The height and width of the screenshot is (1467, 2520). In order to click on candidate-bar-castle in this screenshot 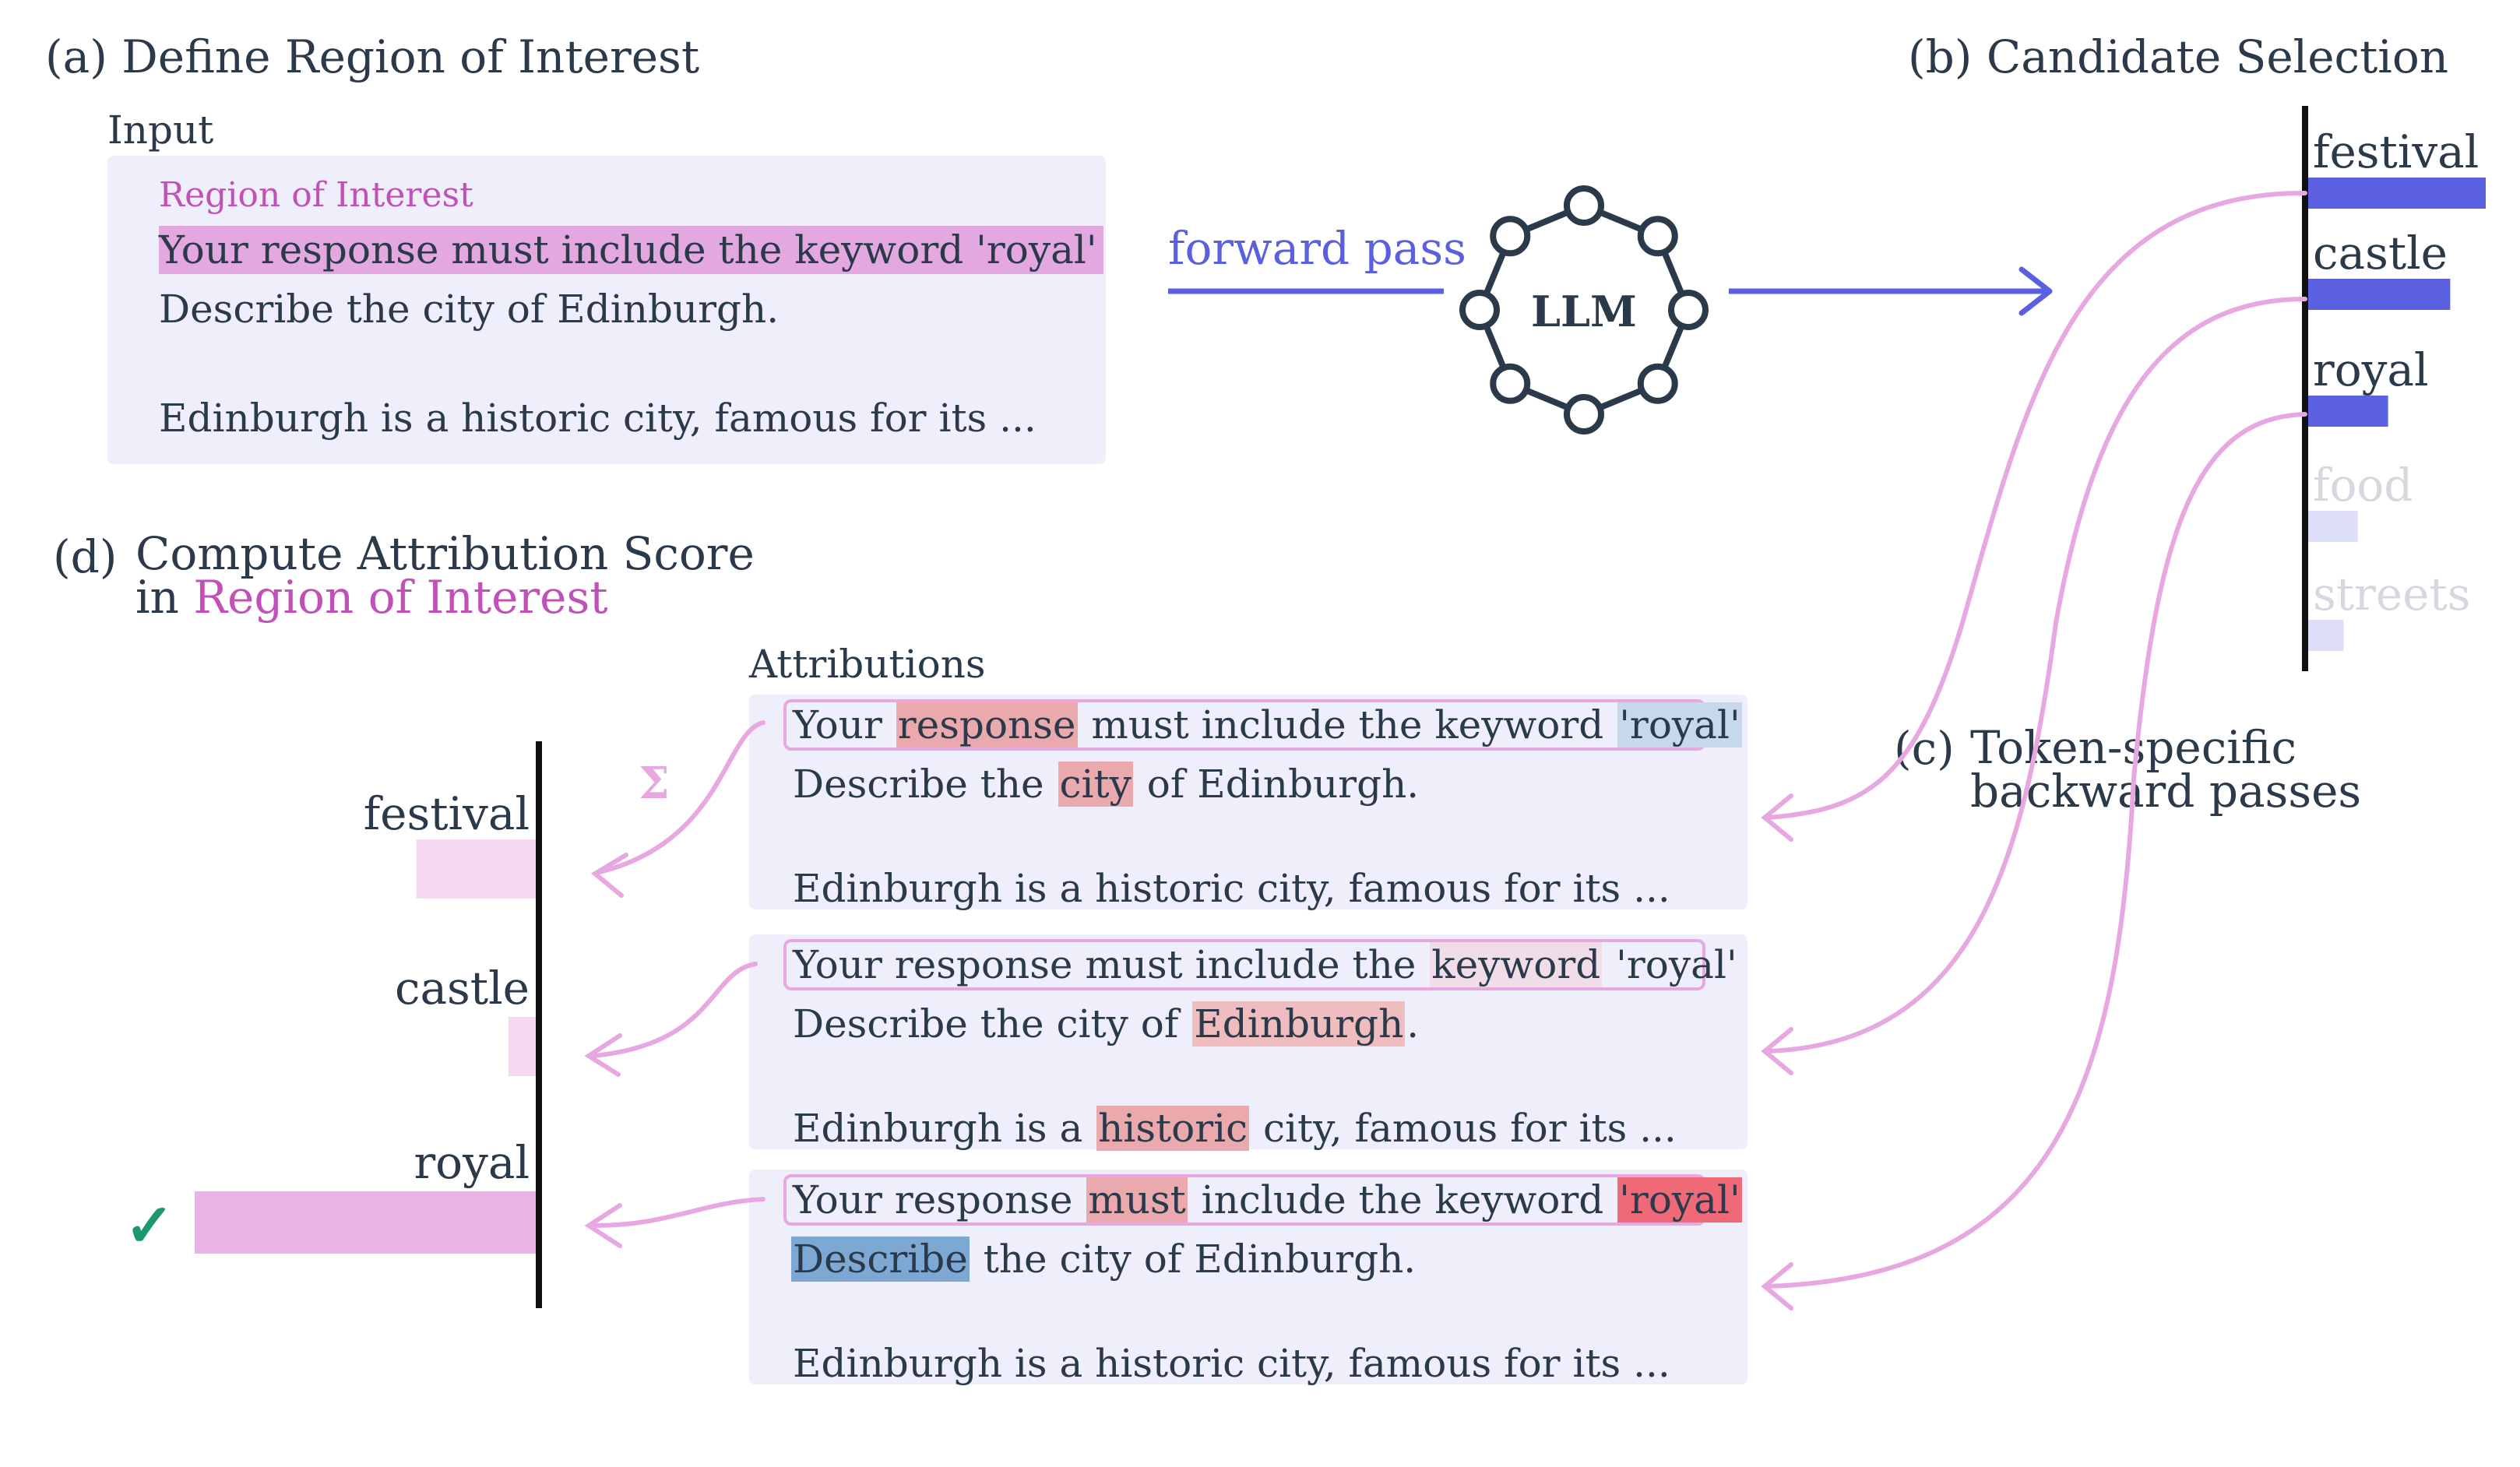, I will do `click(2379, 294)`.